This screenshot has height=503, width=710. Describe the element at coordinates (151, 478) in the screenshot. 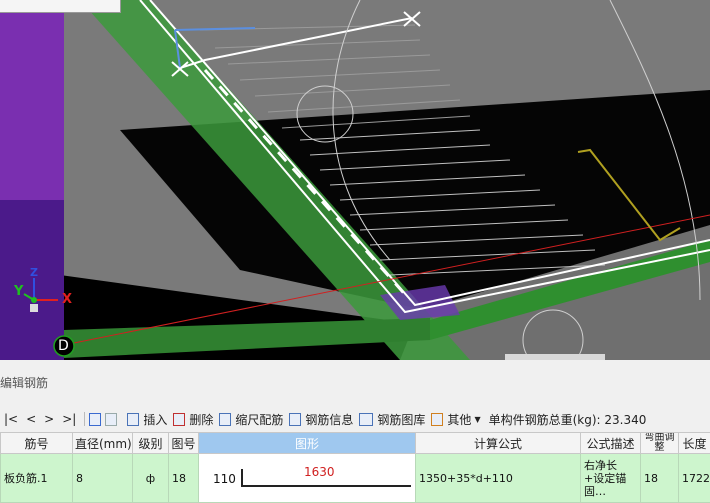

I see `cell-grade: ф` at that location.